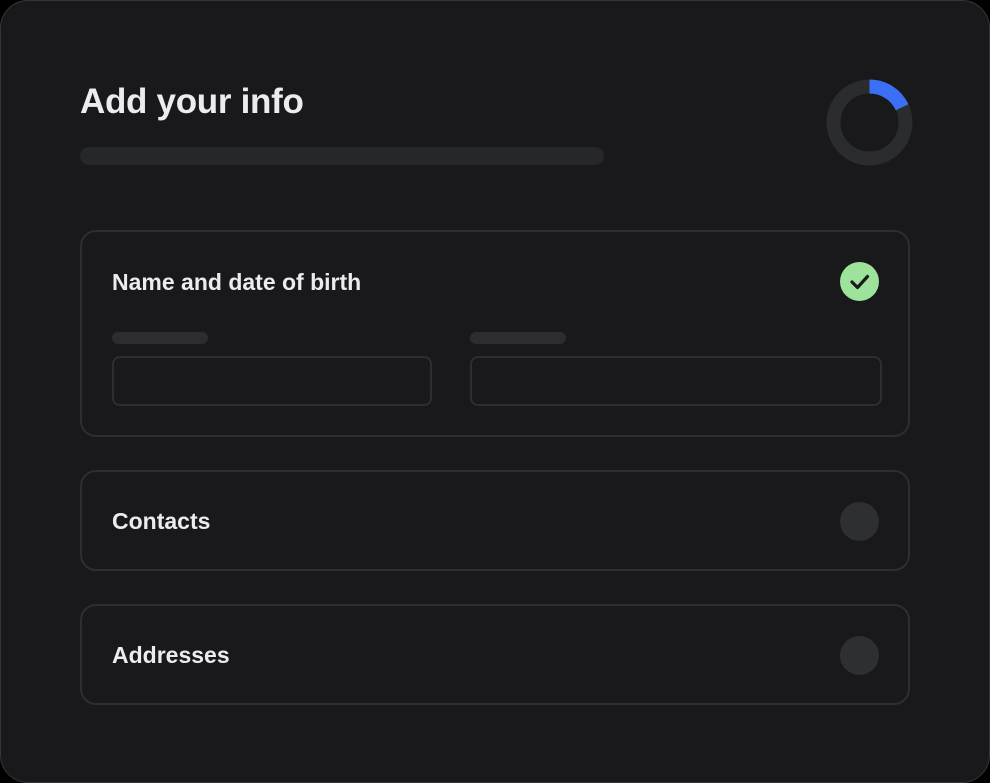  What do you see at coordinates (161, 521) in the screenshot?
I see `section-title: Contacts` at bounding box center [161, 521].